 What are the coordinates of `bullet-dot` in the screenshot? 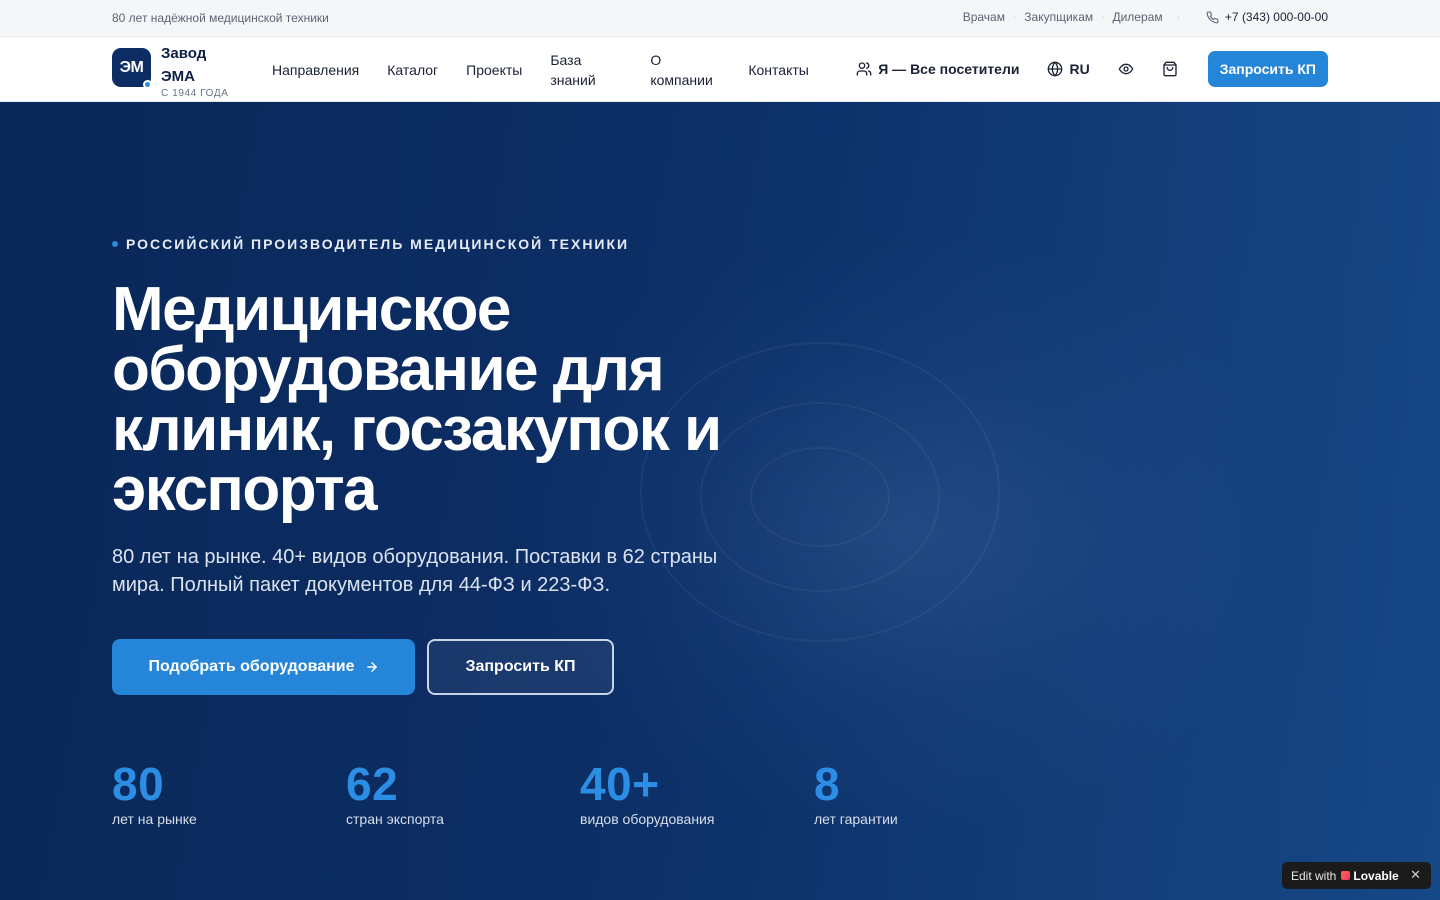 It's located at (115, 244).